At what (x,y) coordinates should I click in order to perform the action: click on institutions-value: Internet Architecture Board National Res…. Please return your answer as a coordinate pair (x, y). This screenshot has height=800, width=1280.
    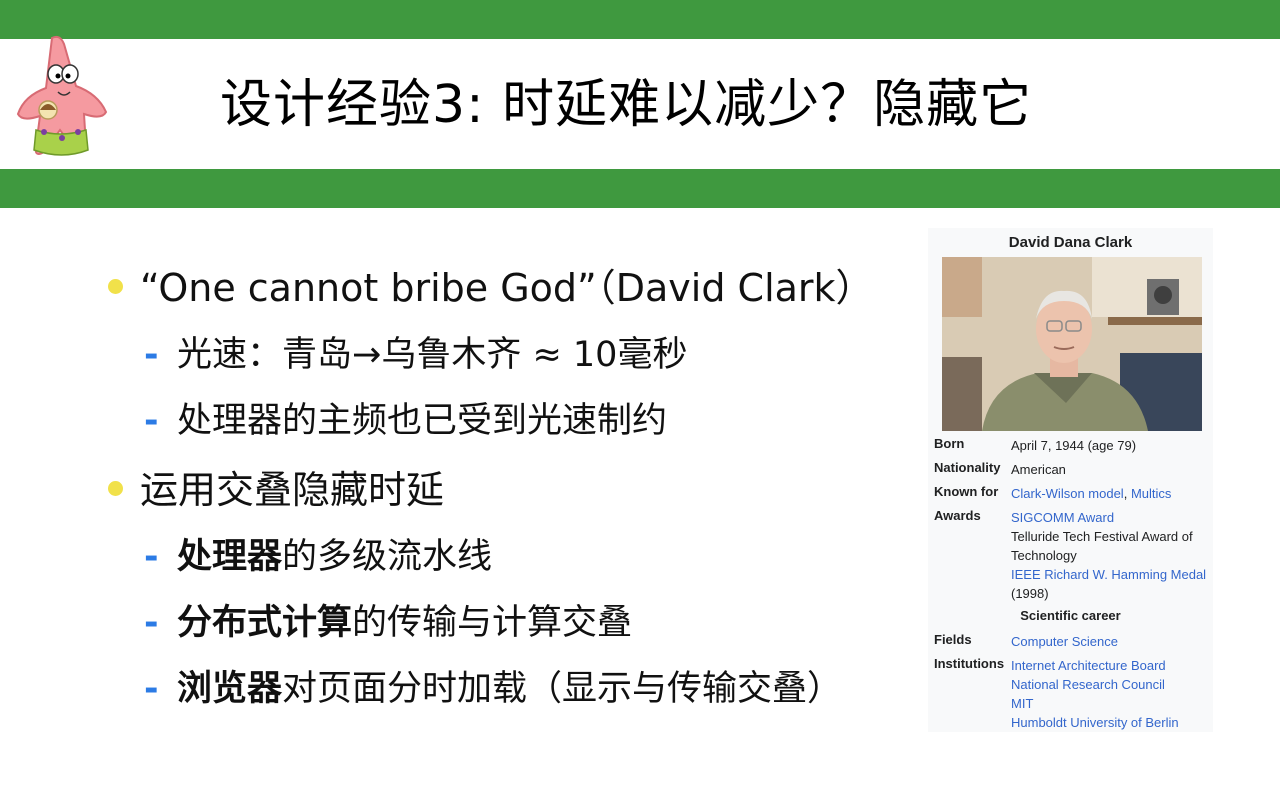
    Looking at the image, I should click on (1111, 694).